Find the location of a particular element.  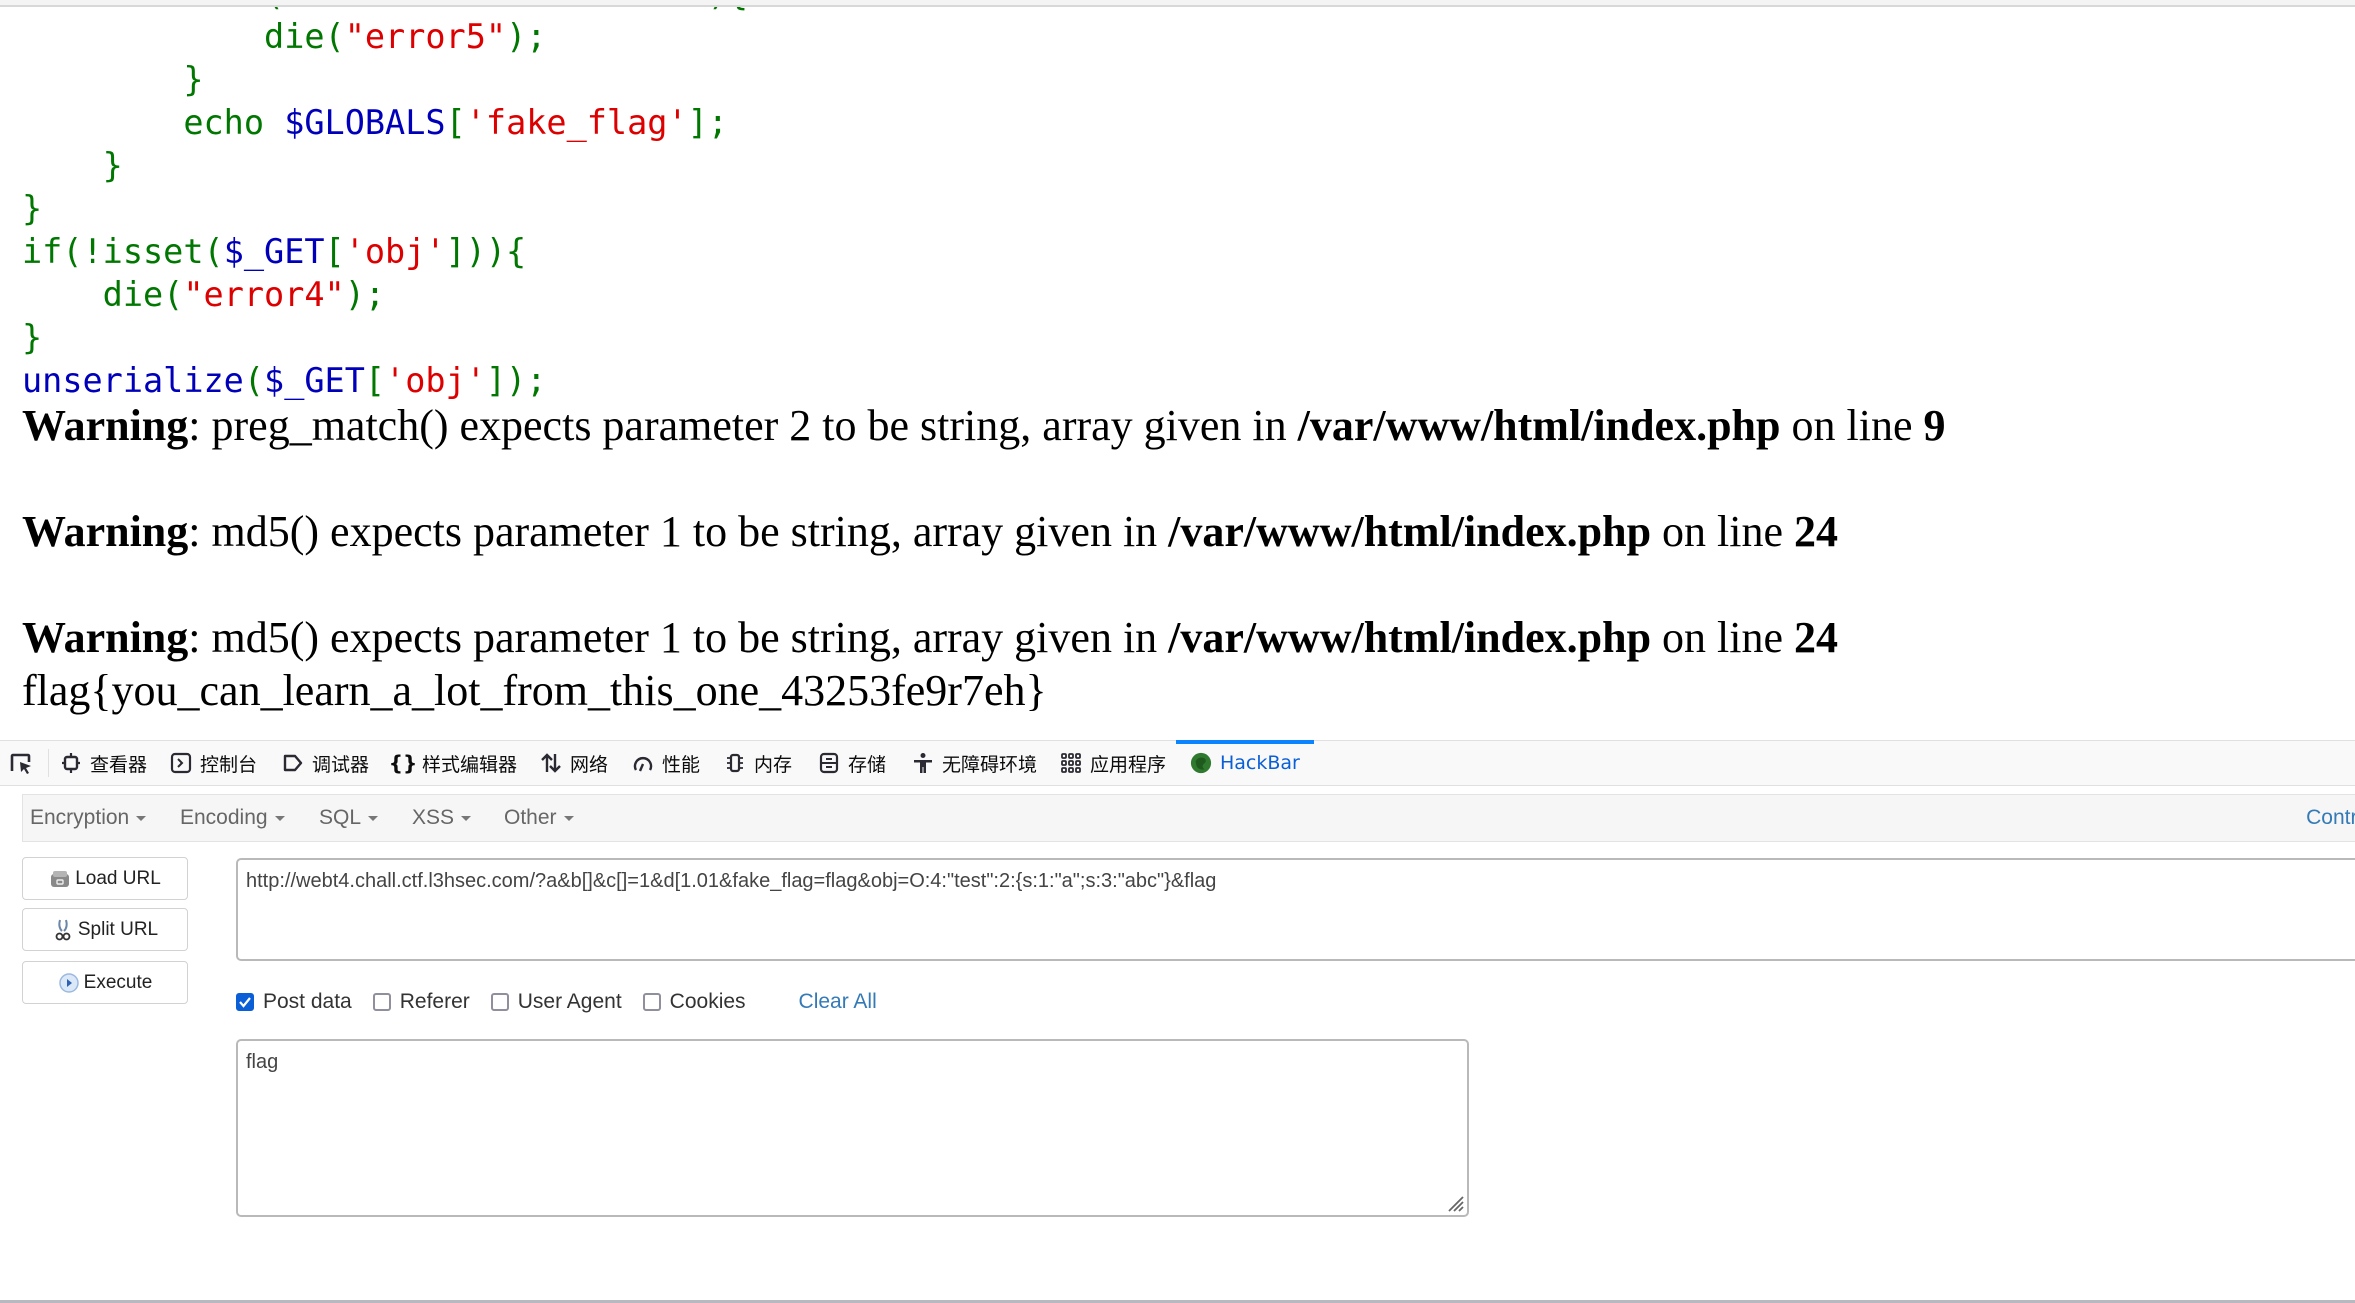

load-url-button: Load URL is located at coordinates (105, 878).